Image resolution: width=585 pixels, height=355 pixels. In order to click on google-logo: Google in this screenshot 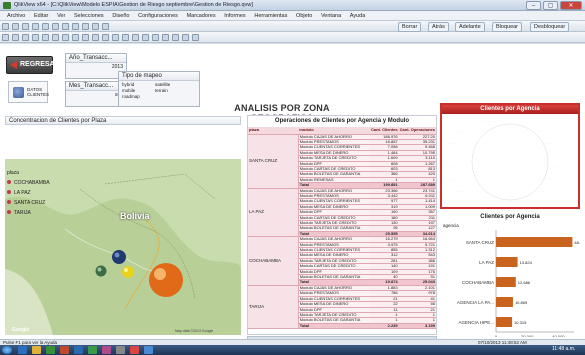, I will do `click(21, 330)`.